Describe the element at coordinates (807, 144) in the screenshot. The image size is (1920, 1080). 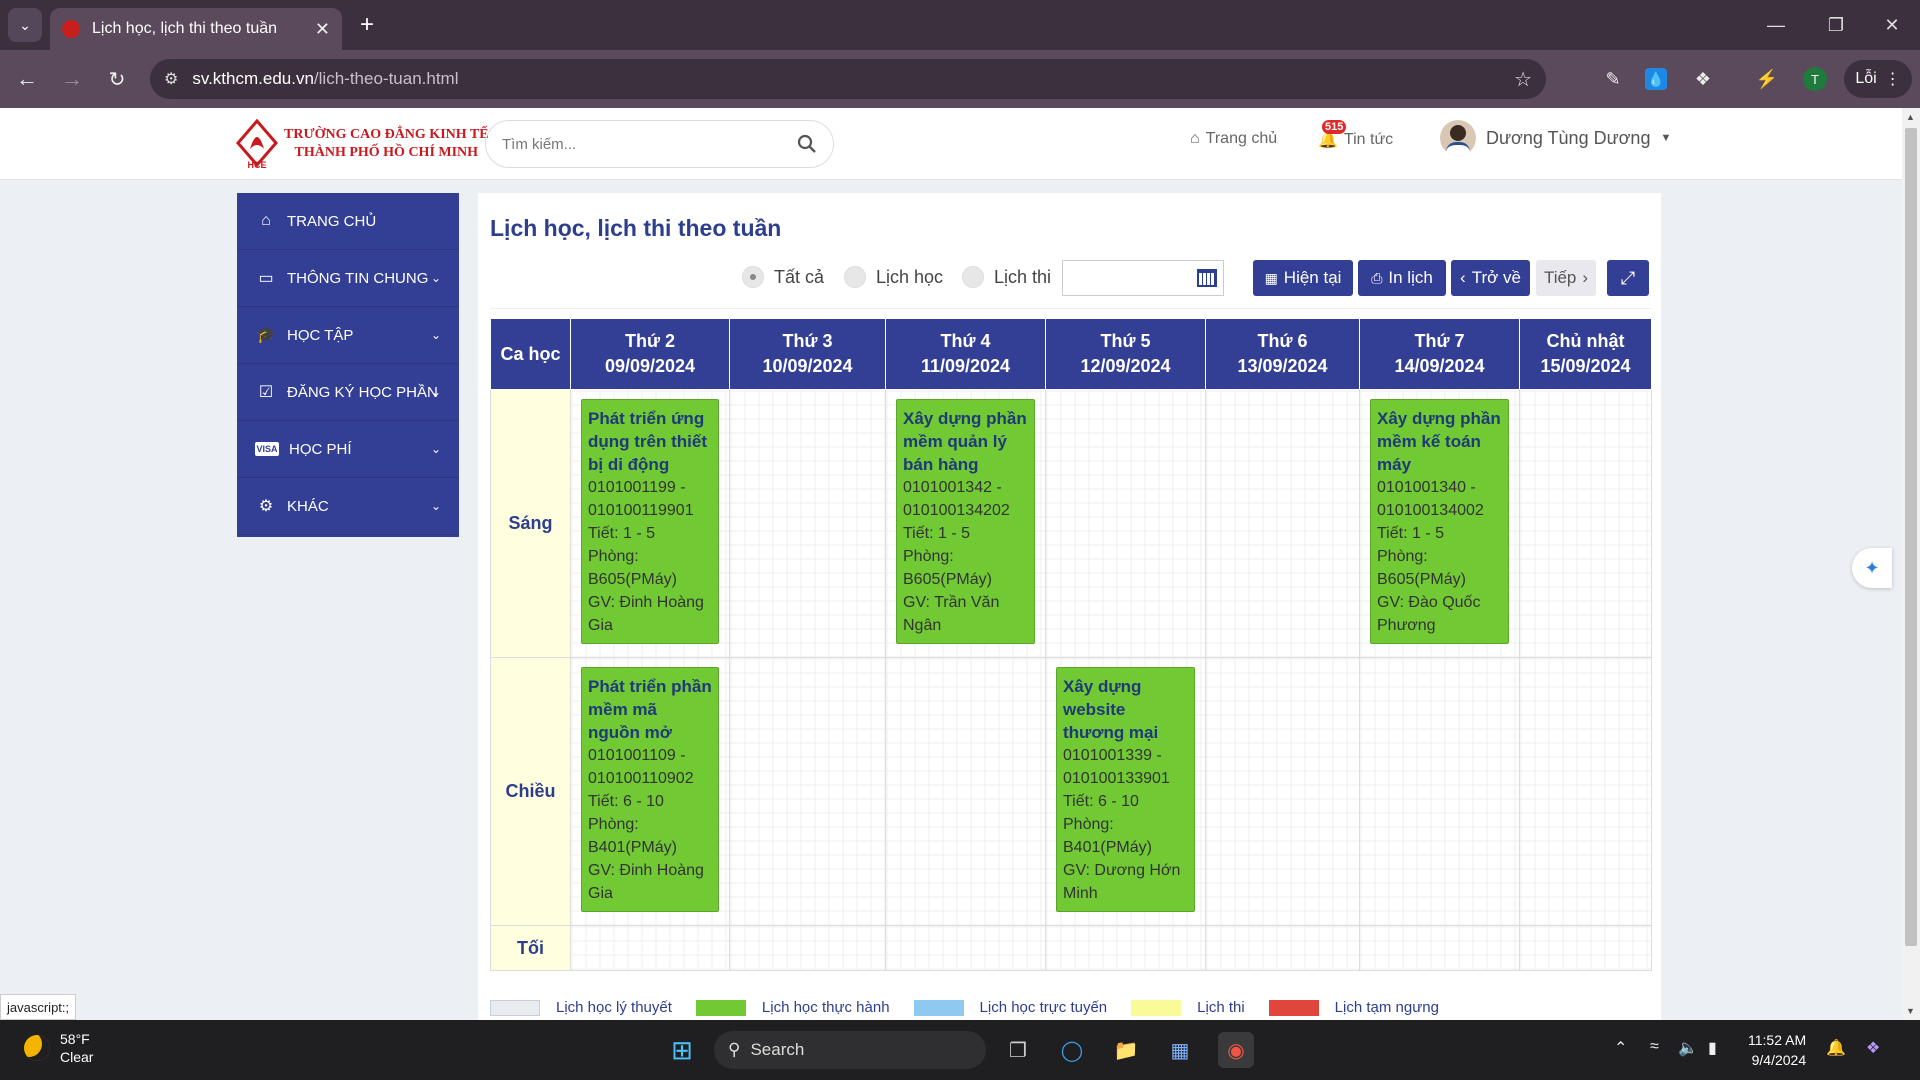
I see `search-icon` at that location.